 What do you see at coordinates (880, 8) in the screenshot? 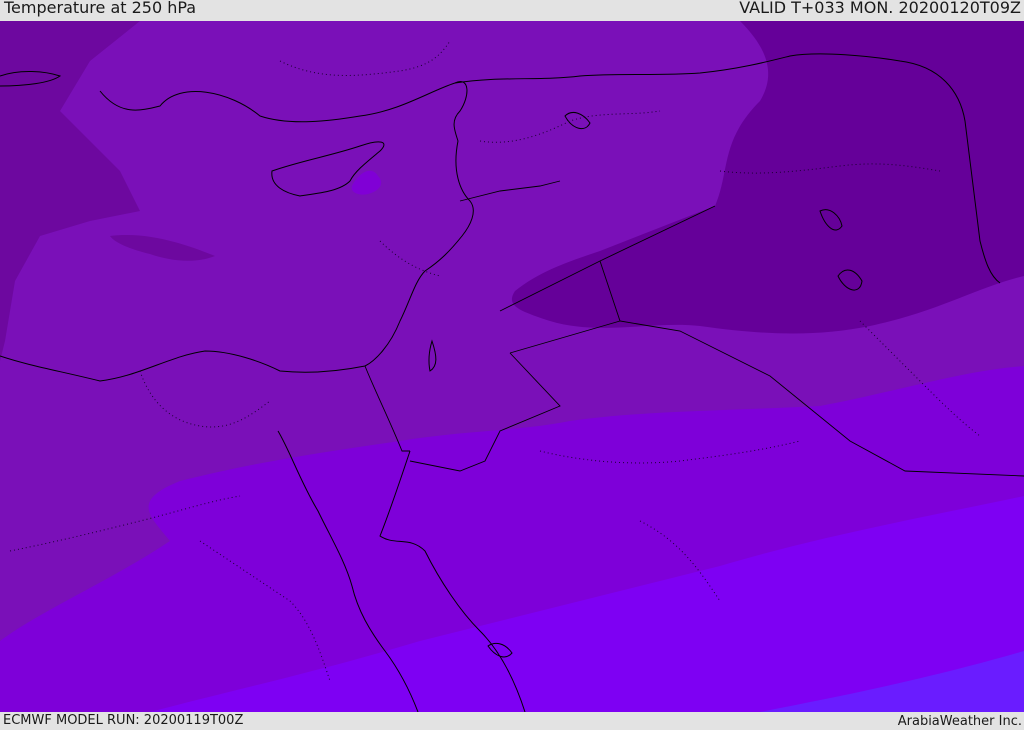
I see `valid-time: VALID T+033 MON. 20200120T09Z` at bounding box center [880, 8].